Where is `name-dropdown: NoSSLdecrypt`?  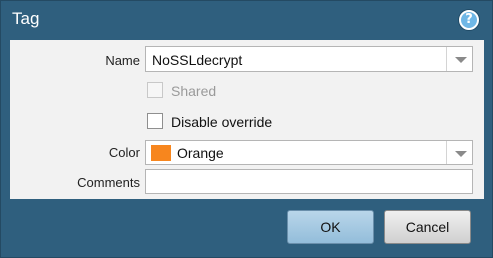
name-dropdown: NoSSLdecrypt is located at coordinates (309, 59).